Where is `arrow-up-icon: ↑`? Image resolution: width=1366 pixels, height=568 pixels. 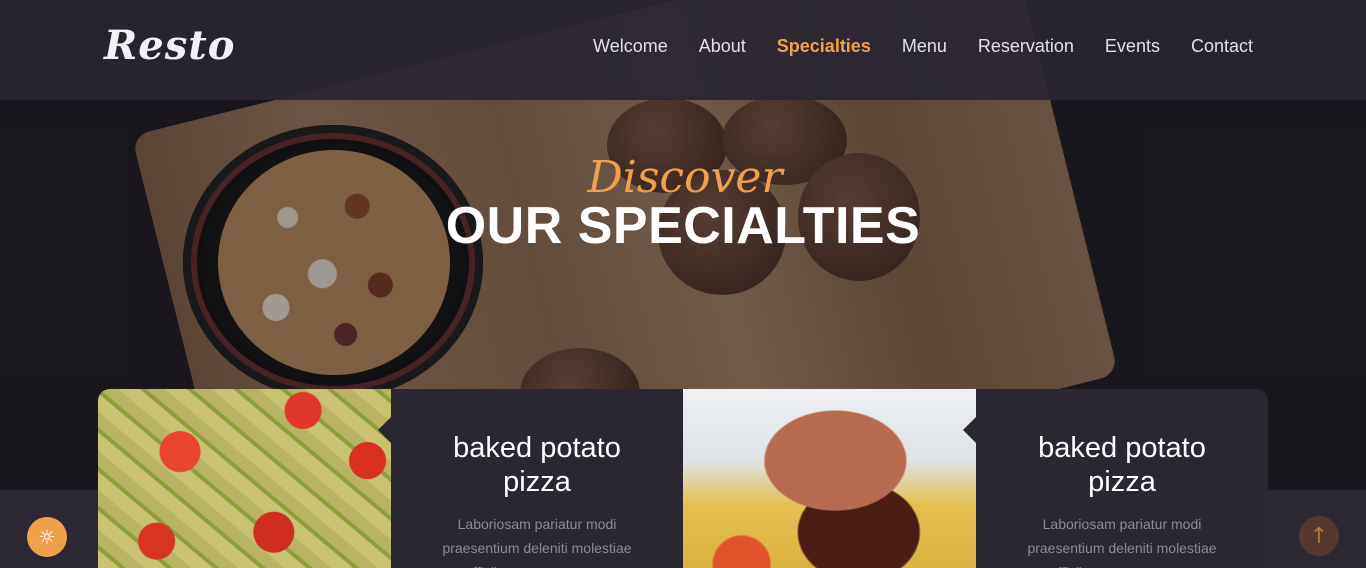 arrow-up-icon: ↑ is located at coordinates (1319, 536).